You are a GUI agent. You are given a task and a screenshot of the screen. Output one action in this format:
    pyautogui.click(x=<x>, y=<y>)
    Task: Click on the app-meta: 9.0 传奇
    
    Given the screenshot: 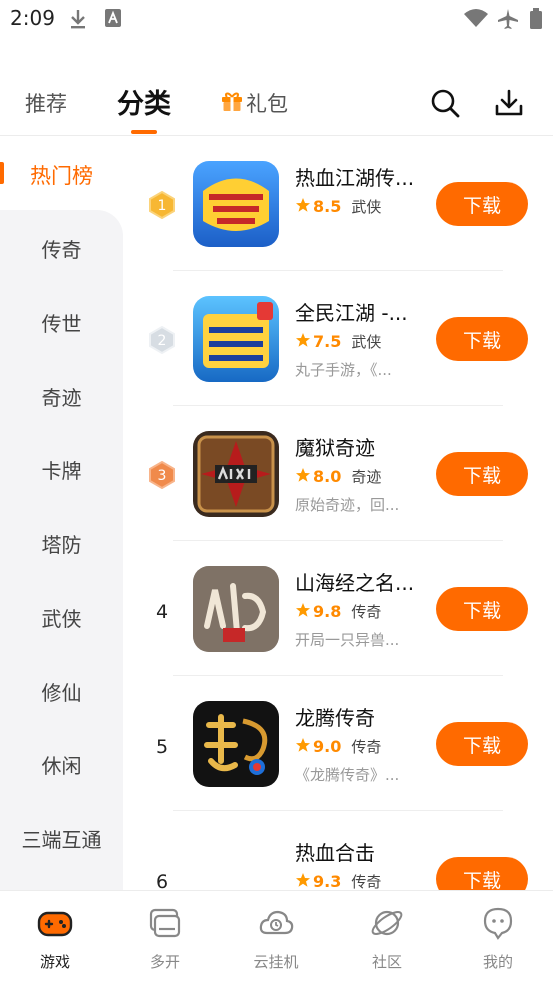 What is the action you would take?
    pyautogui.click(x=338, y=746)
    